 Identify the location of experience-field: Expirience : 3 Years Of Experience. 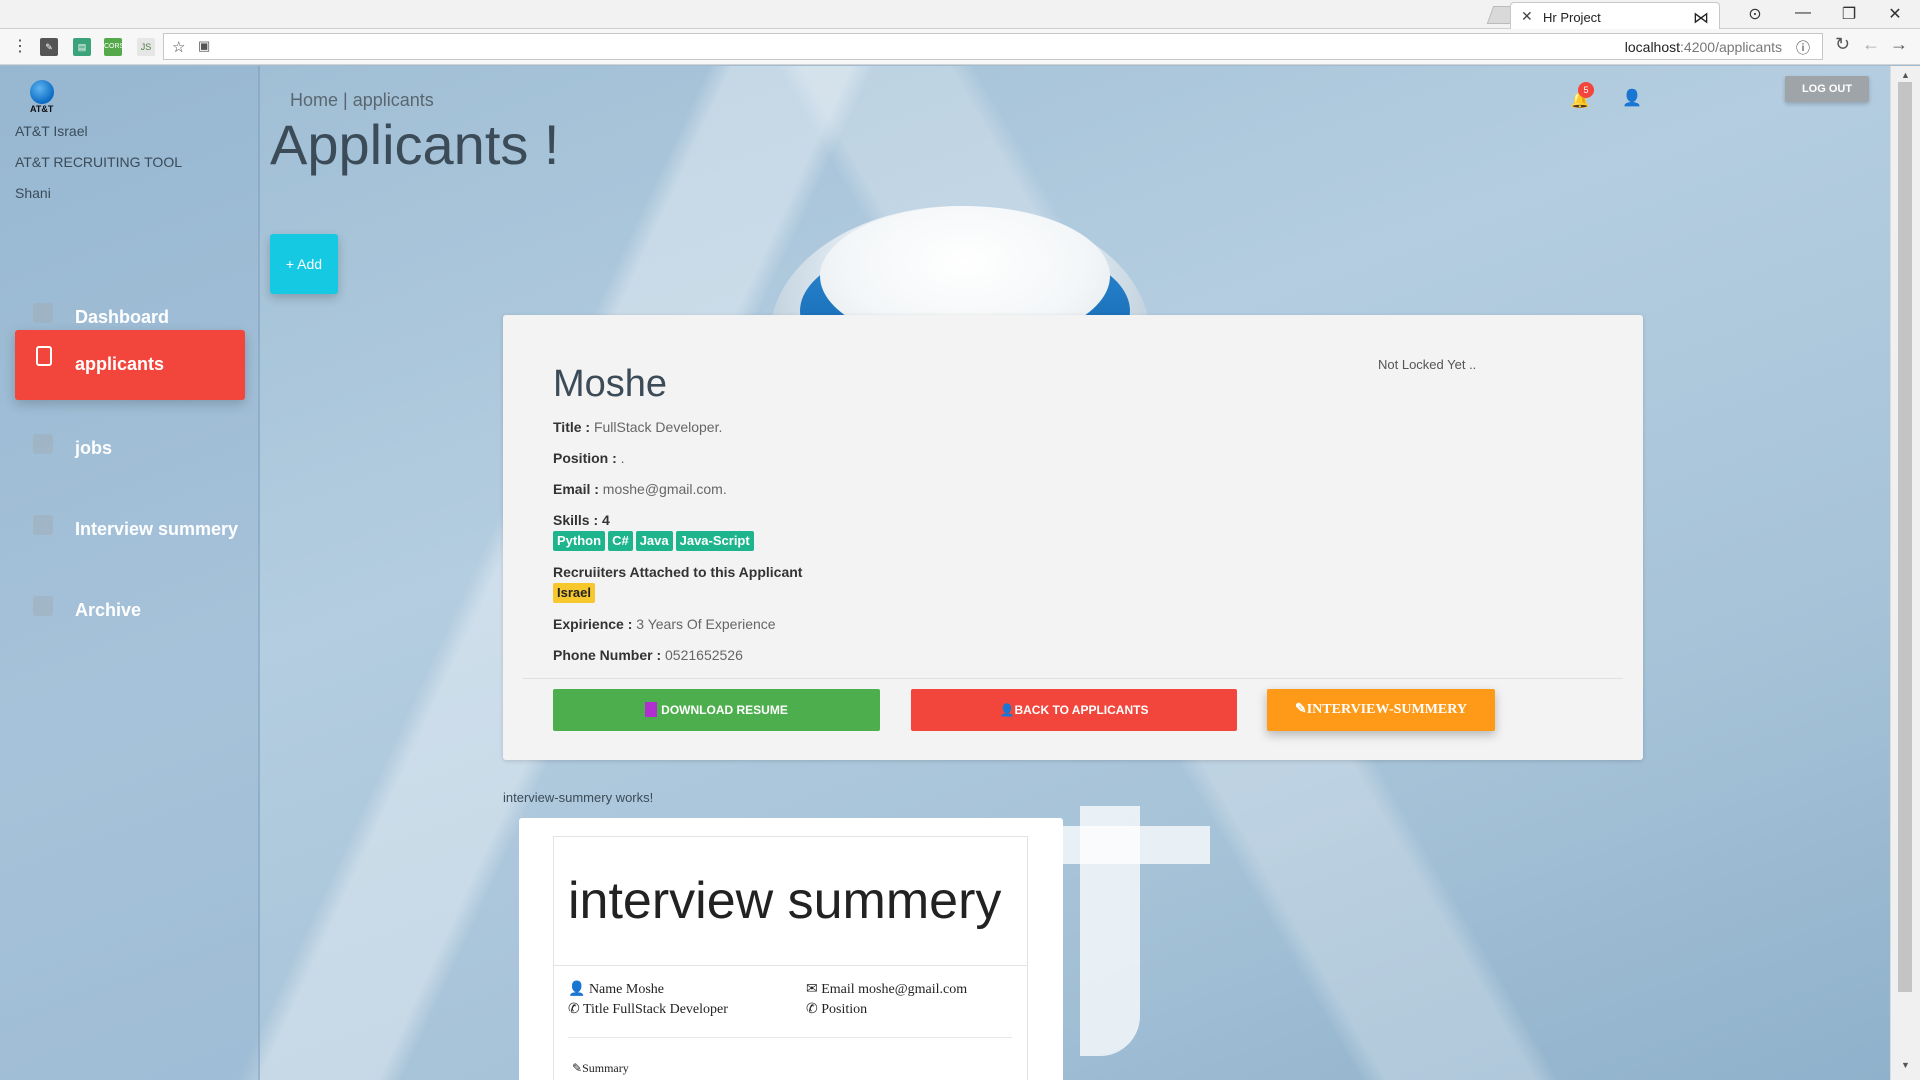
(664, 624).